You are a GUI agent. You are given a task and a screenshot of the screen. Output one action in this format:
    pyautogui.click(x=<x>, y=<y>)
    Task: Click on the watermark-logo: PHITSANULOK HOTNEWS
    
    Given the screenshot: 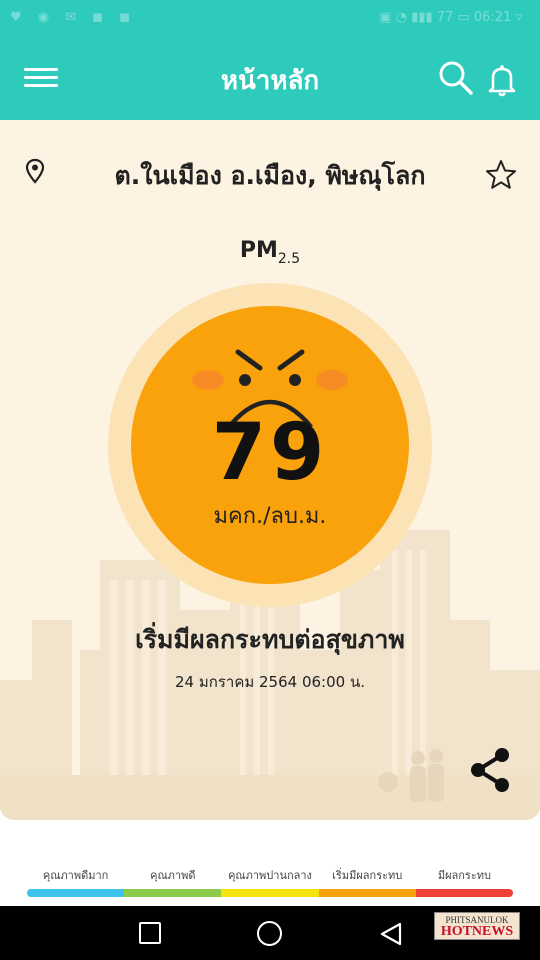 What is the action you would take?
    pyautogui.click(x=477, y=926)
    